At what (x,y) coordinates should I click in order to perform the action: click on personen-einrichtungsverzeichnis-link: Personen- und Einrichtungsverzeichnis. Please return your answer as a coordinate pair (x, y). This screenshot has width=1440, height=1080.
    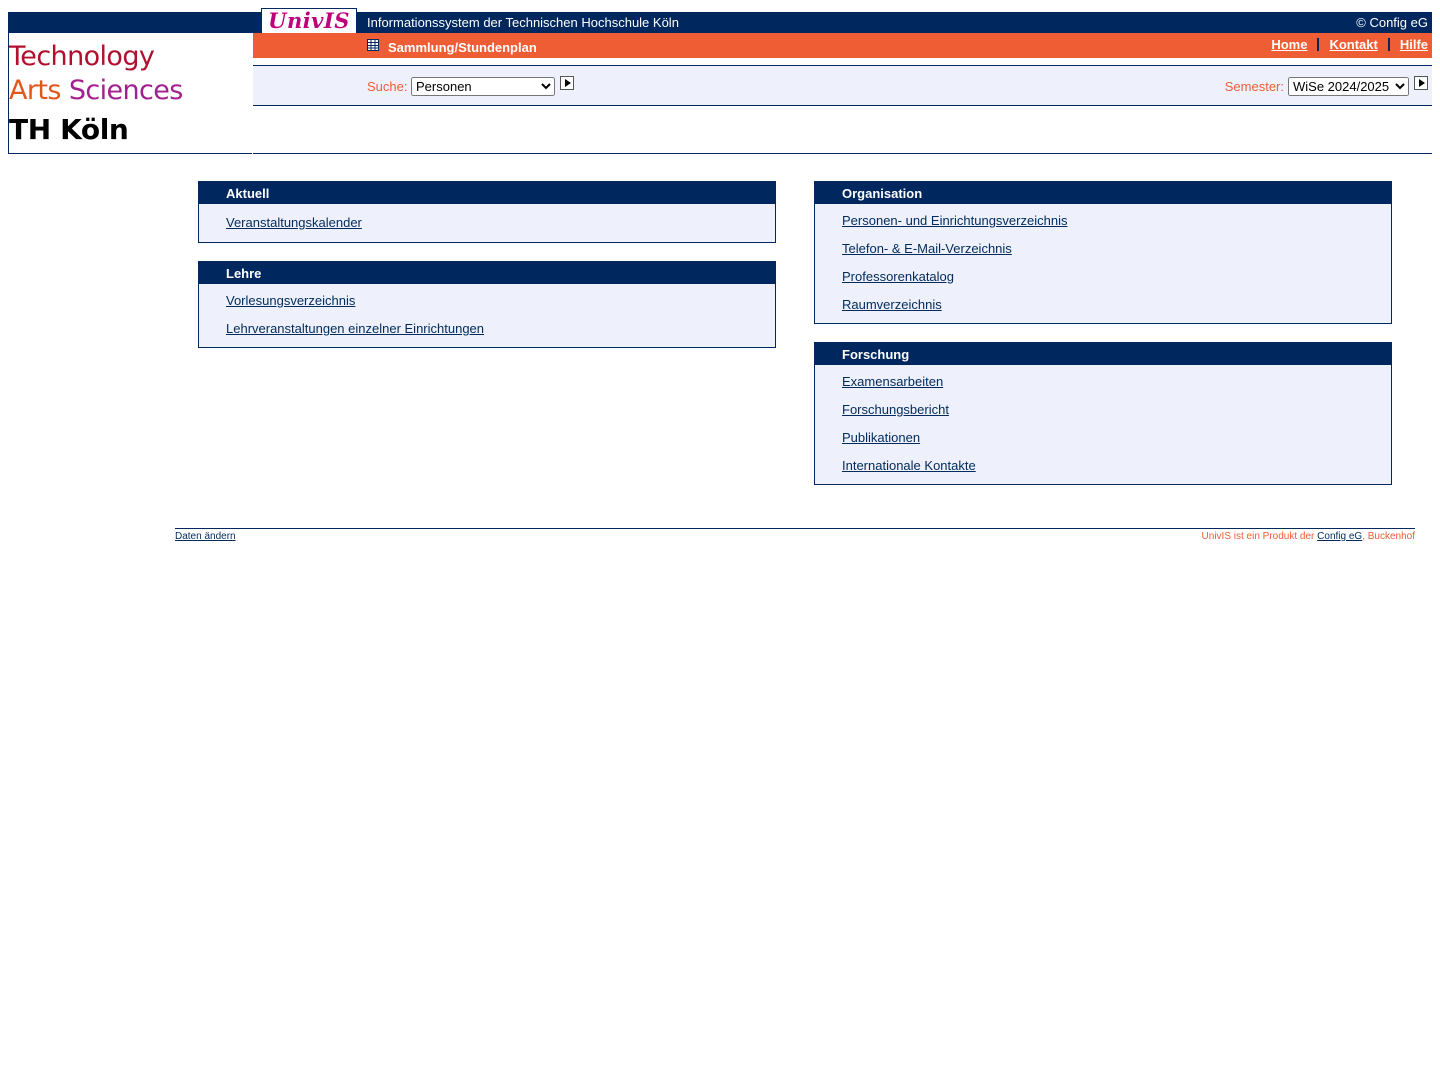
    Looking at the image, I should click on (954, 220).